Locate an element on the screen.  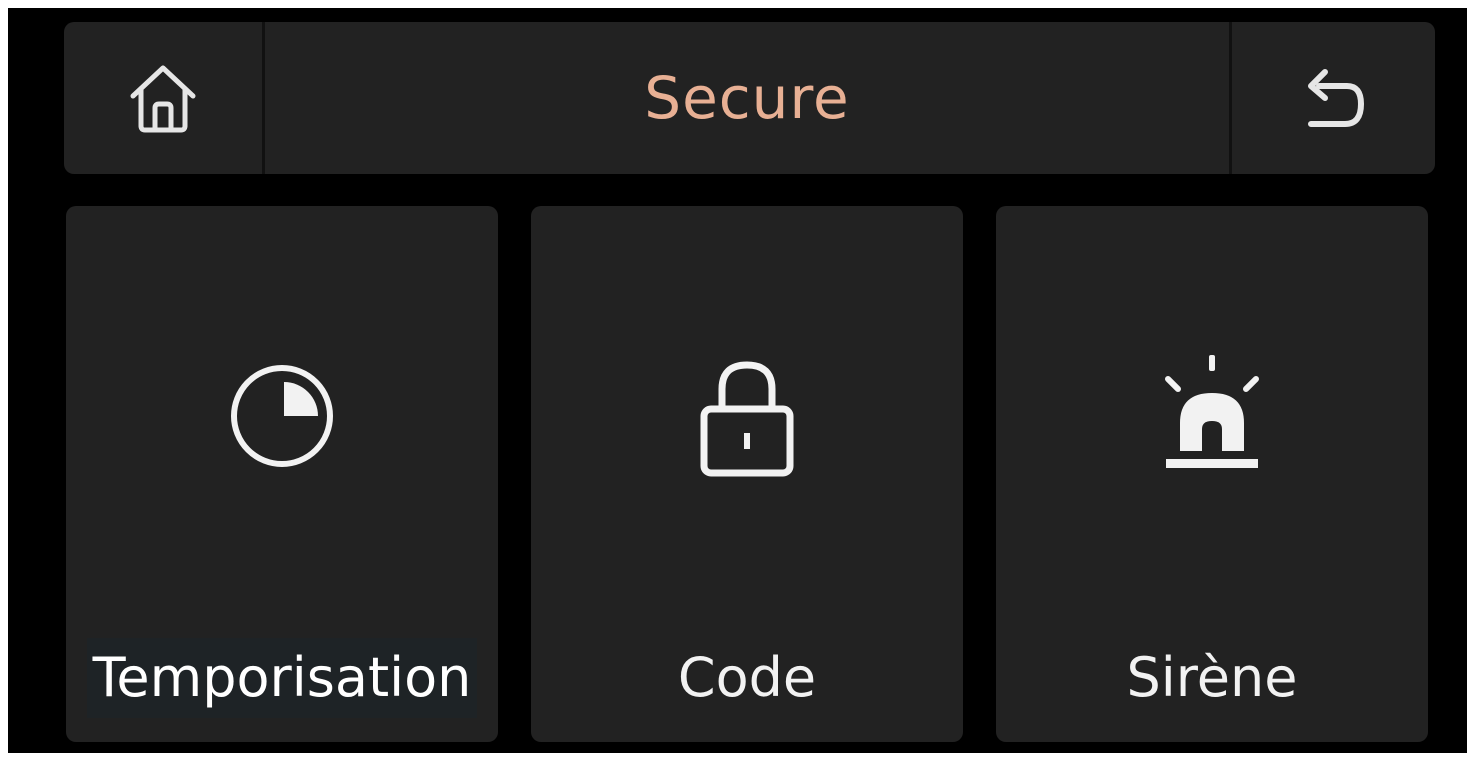
home-icon is located at coordinates (163, 98).